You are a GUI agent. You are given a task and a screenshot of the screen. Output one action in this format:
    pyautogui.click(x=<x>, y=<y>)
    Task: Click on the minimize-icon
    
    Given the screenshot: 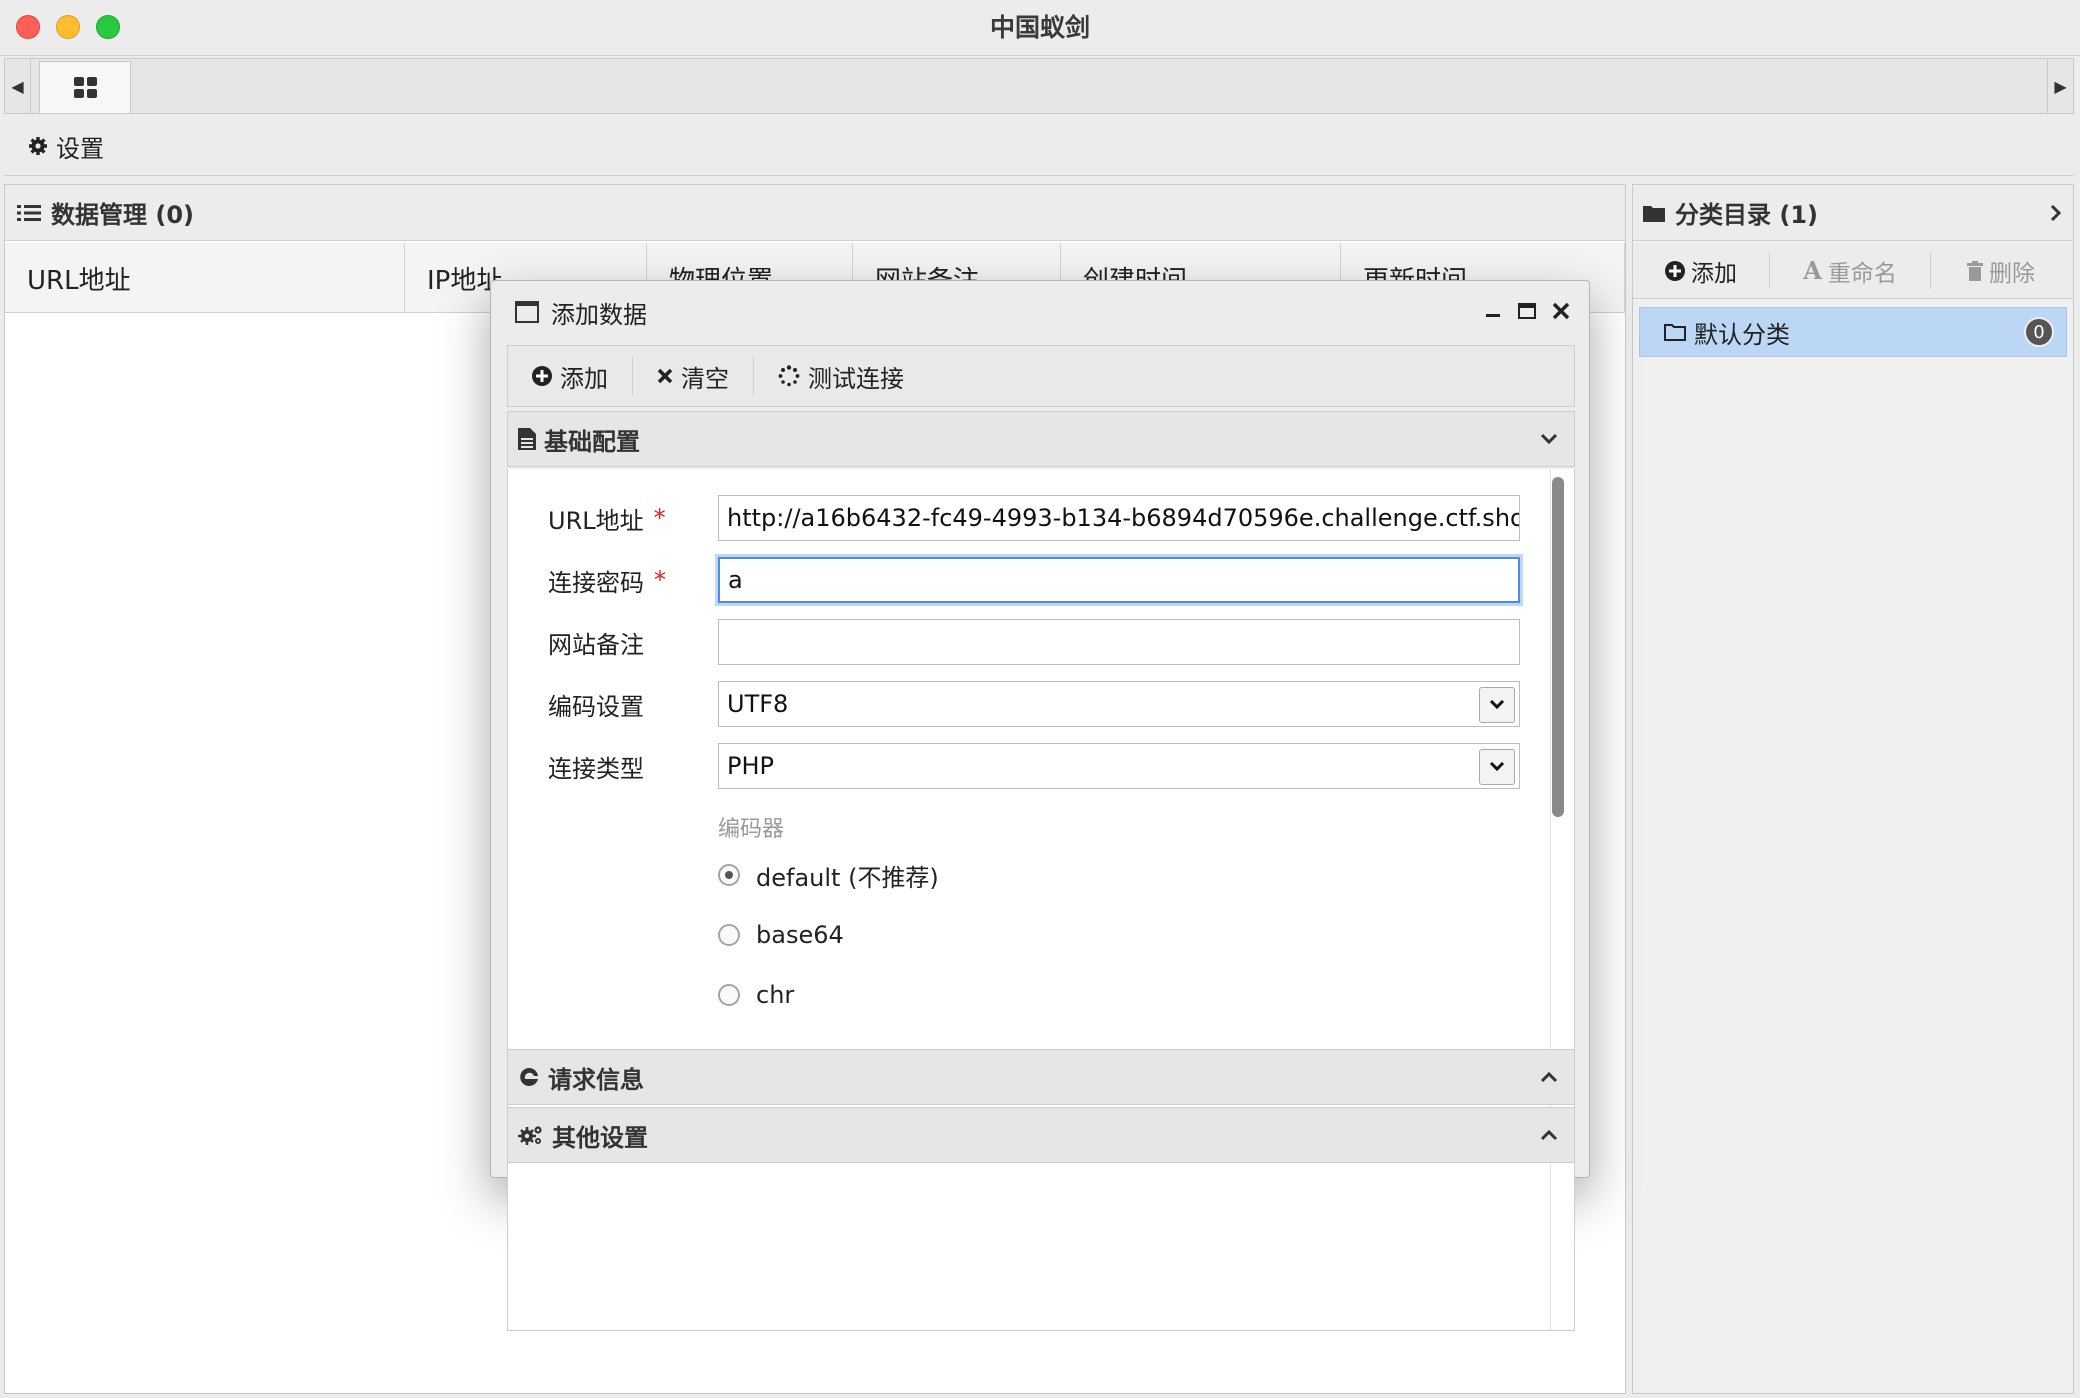 What is the action you would take?
    pyautogui.click(x=1493, y=315)
    